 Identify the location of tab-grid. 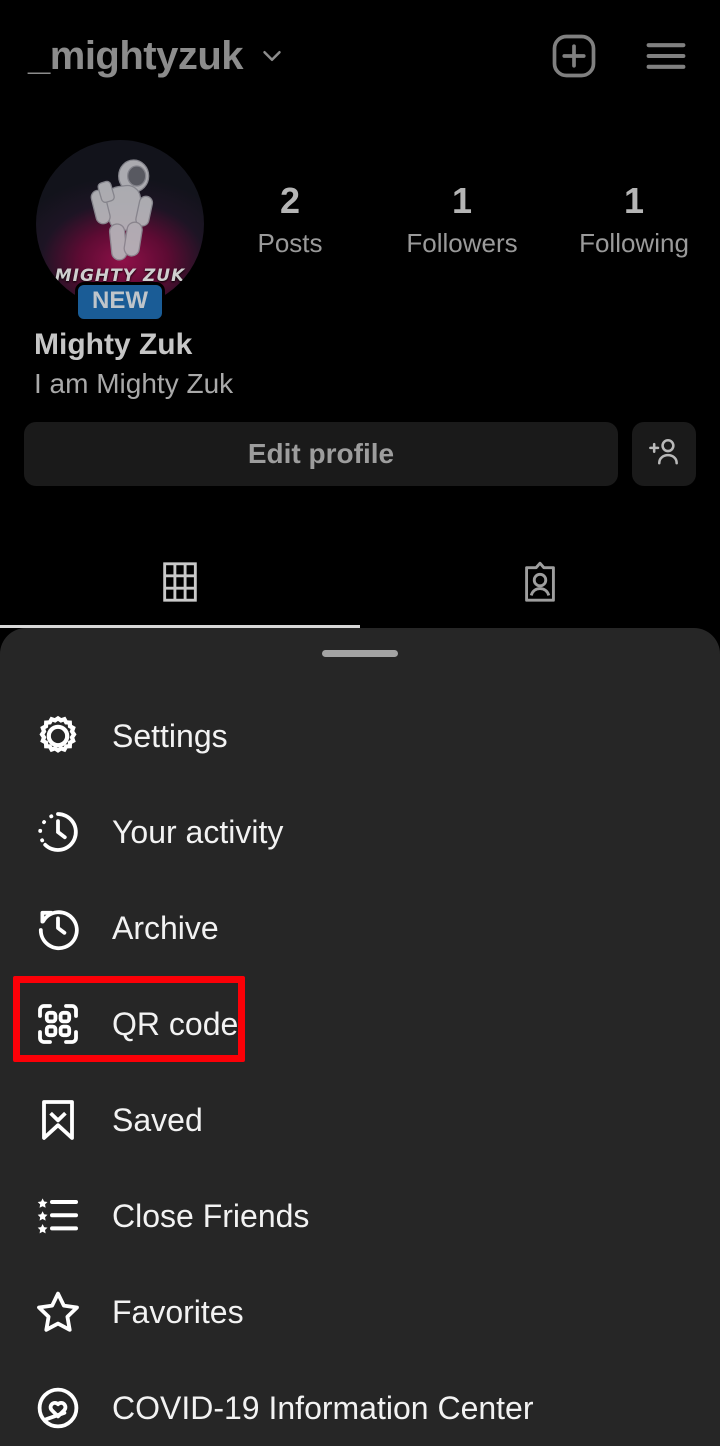
(180, 584).